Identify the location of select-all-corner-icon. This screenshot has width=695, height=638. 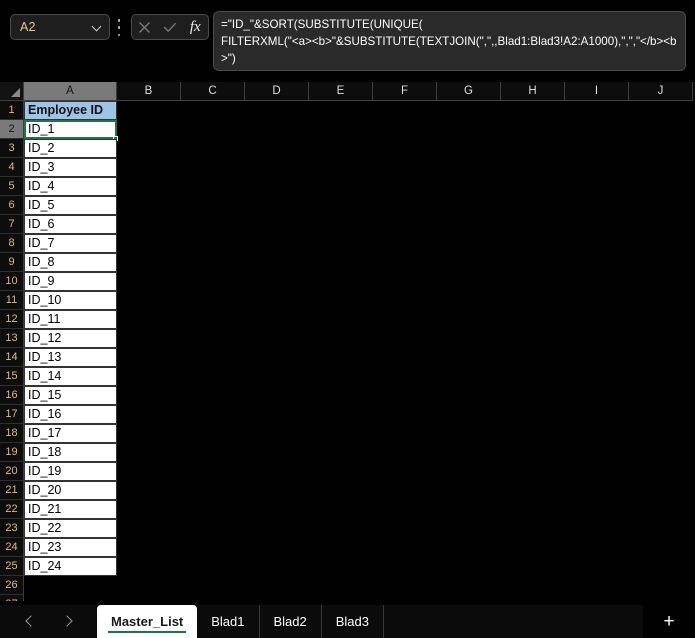
(12, 91).